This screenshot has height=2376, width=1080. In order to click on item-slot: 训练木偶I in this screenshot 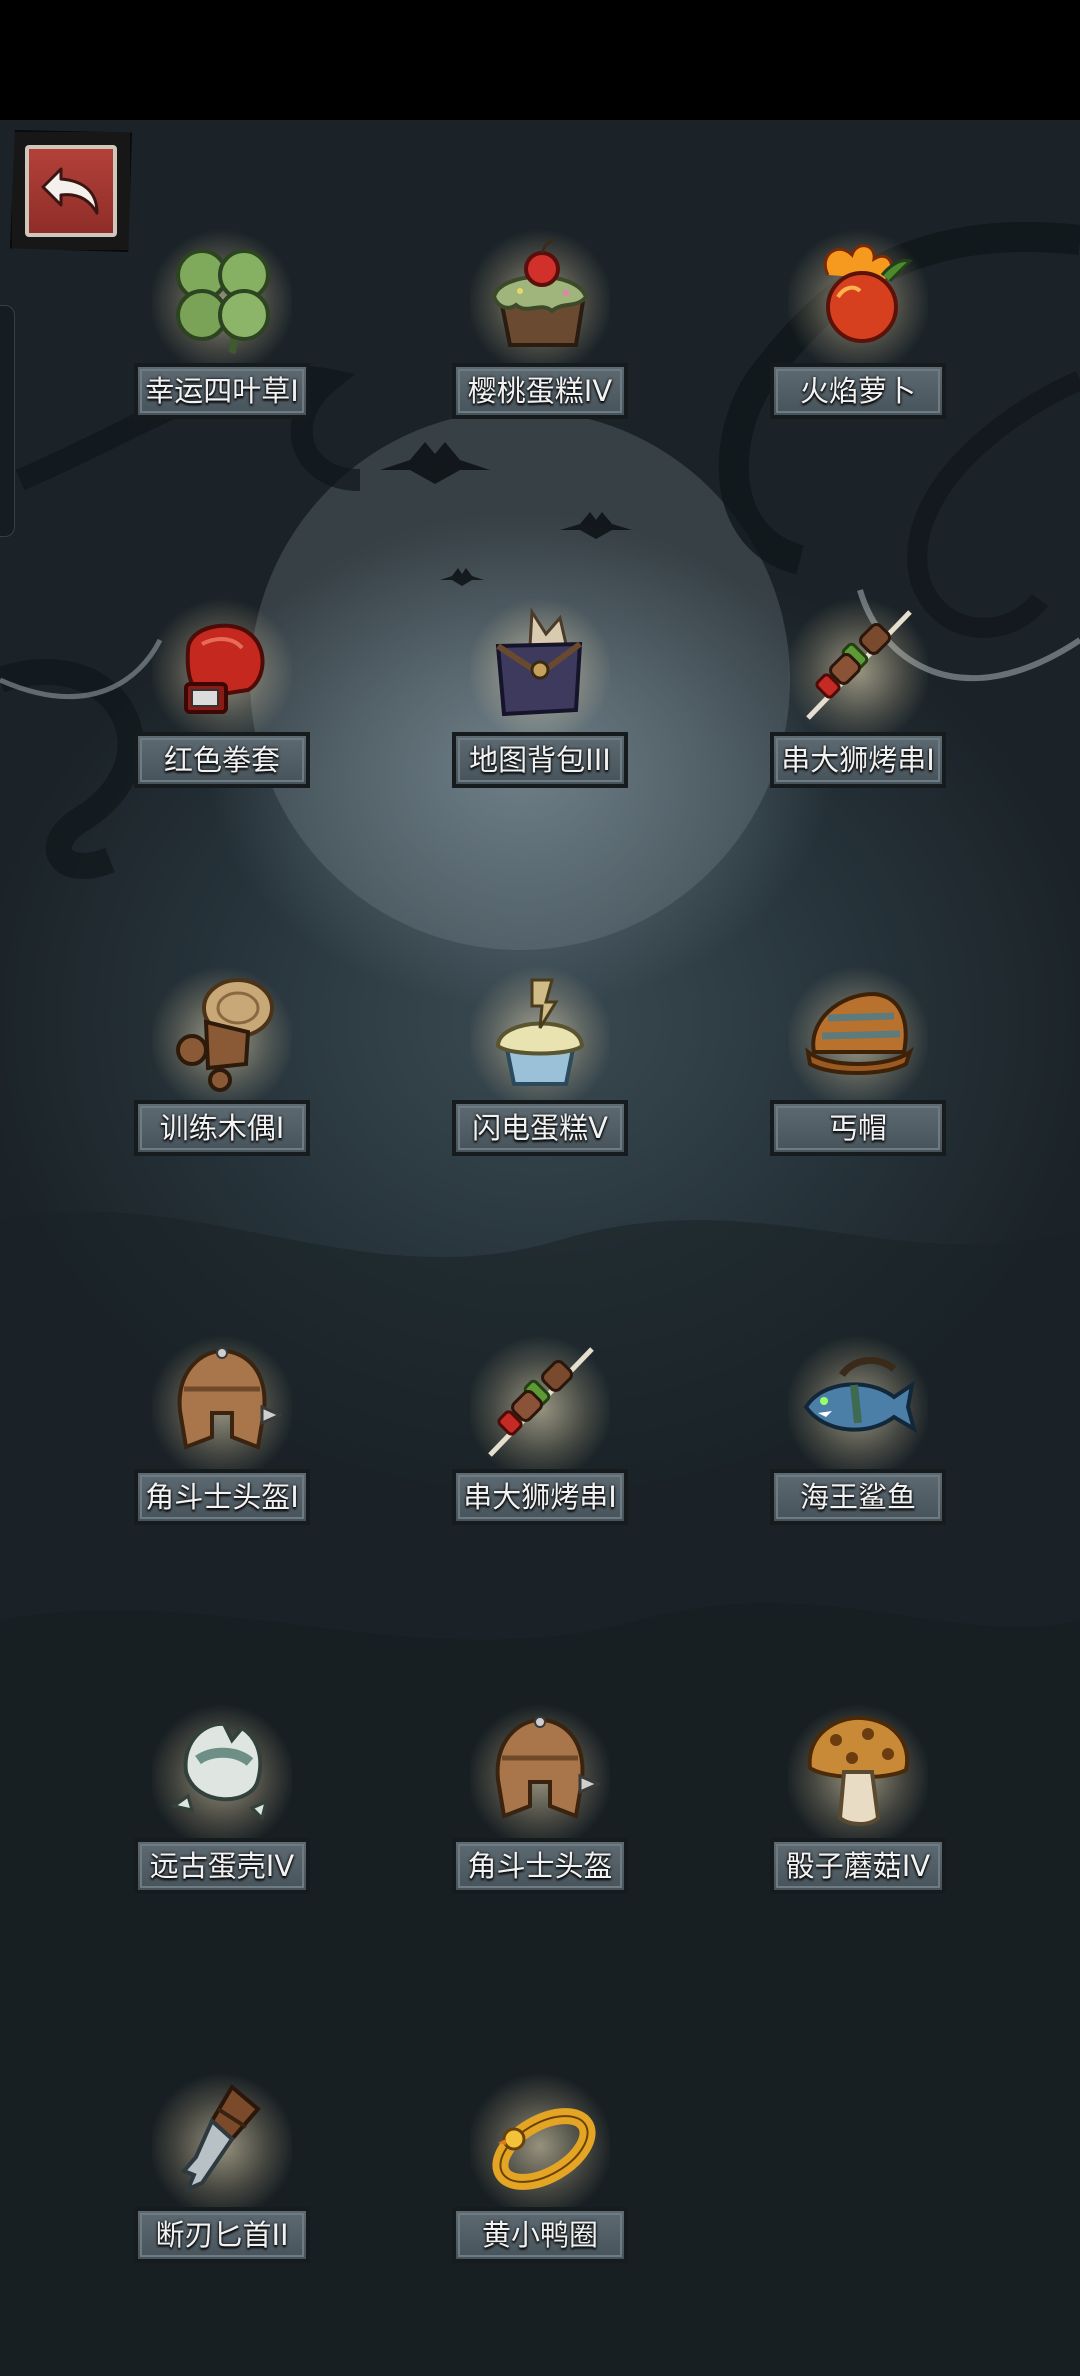, I will do `click(222, 1077)`.